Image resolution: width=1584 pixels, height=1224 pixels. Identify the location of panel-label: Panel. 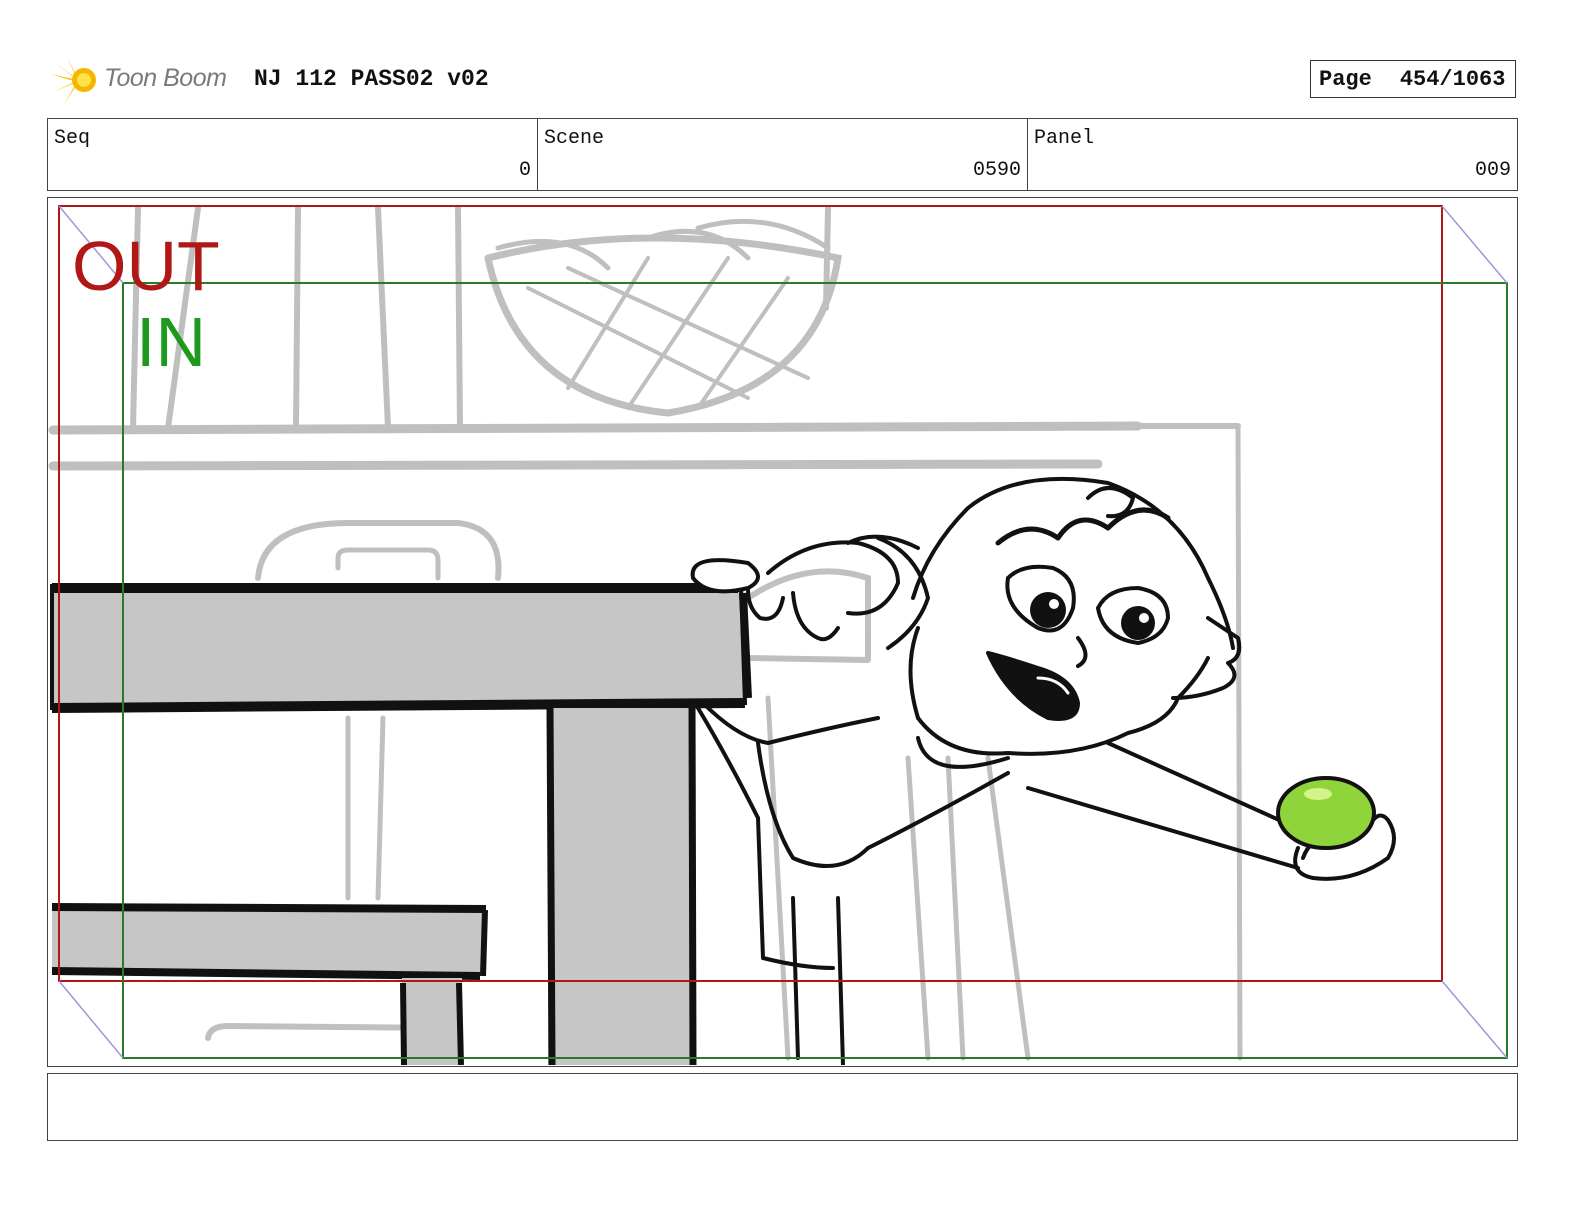
(1064, 138).